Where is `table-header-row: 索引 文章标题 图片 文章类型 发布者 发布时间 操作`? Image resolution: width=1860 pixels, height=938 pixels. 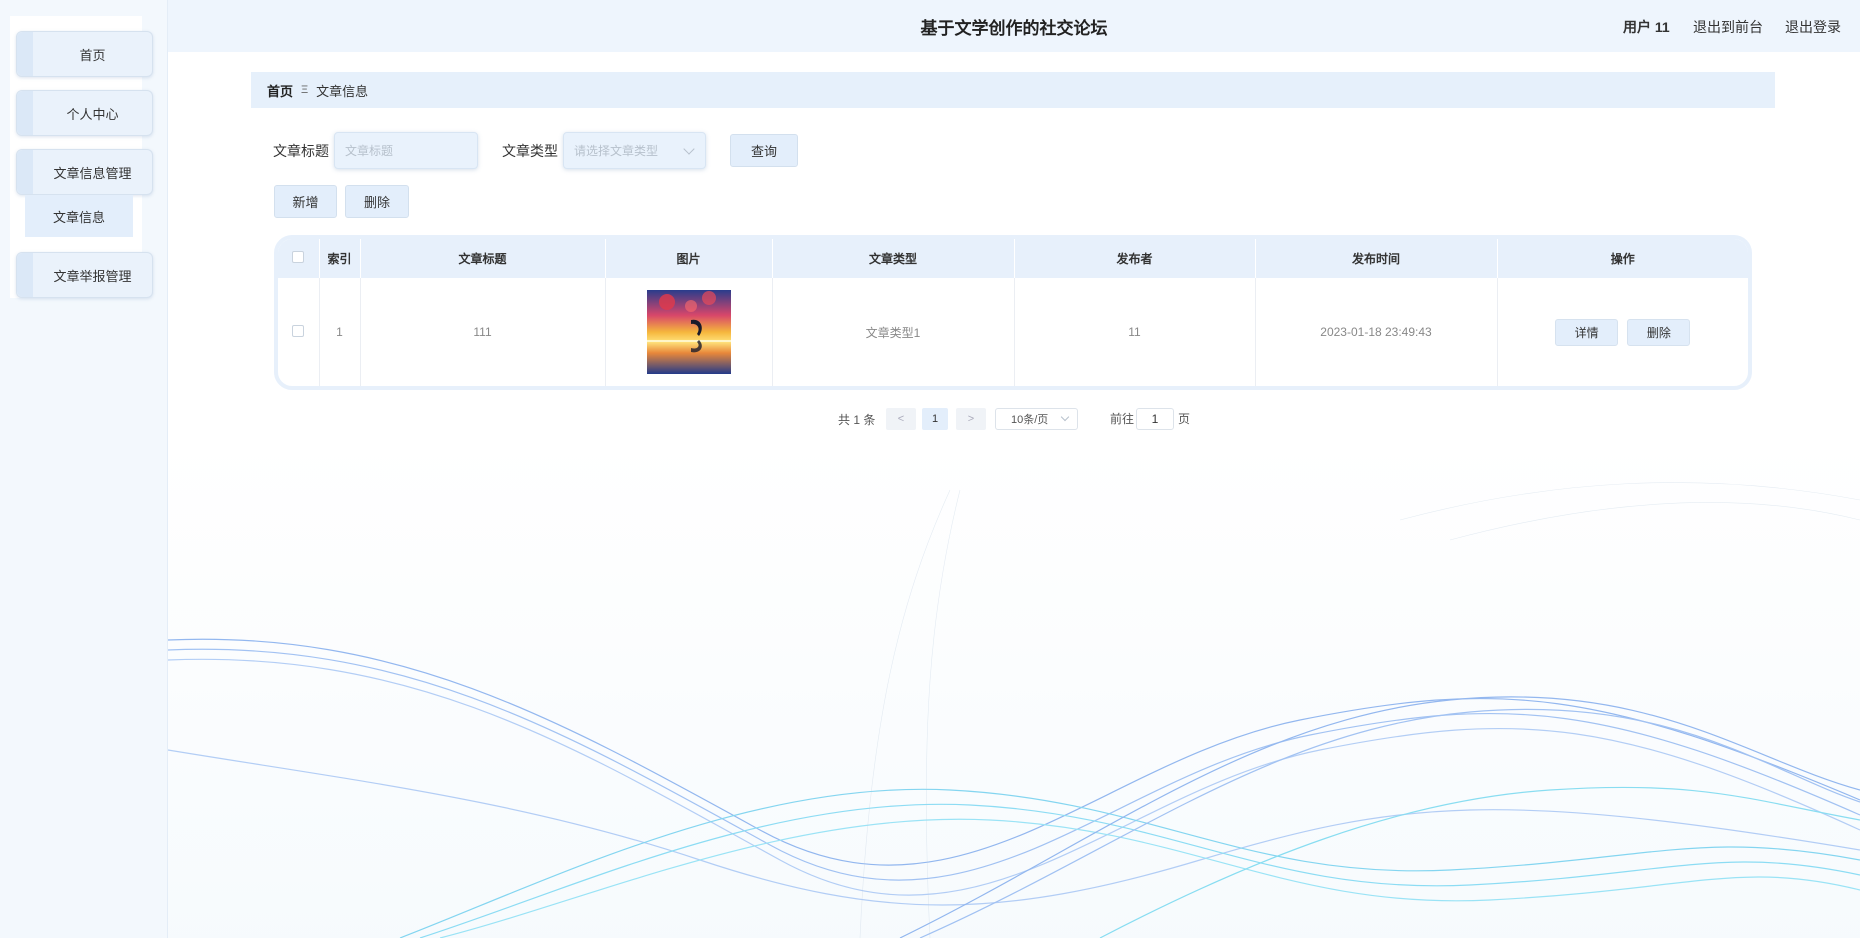
table-header-row: 索引 文章标题 图片 文章类型 发布者 发布时间 操作 is located at coordinates (1013, 258).